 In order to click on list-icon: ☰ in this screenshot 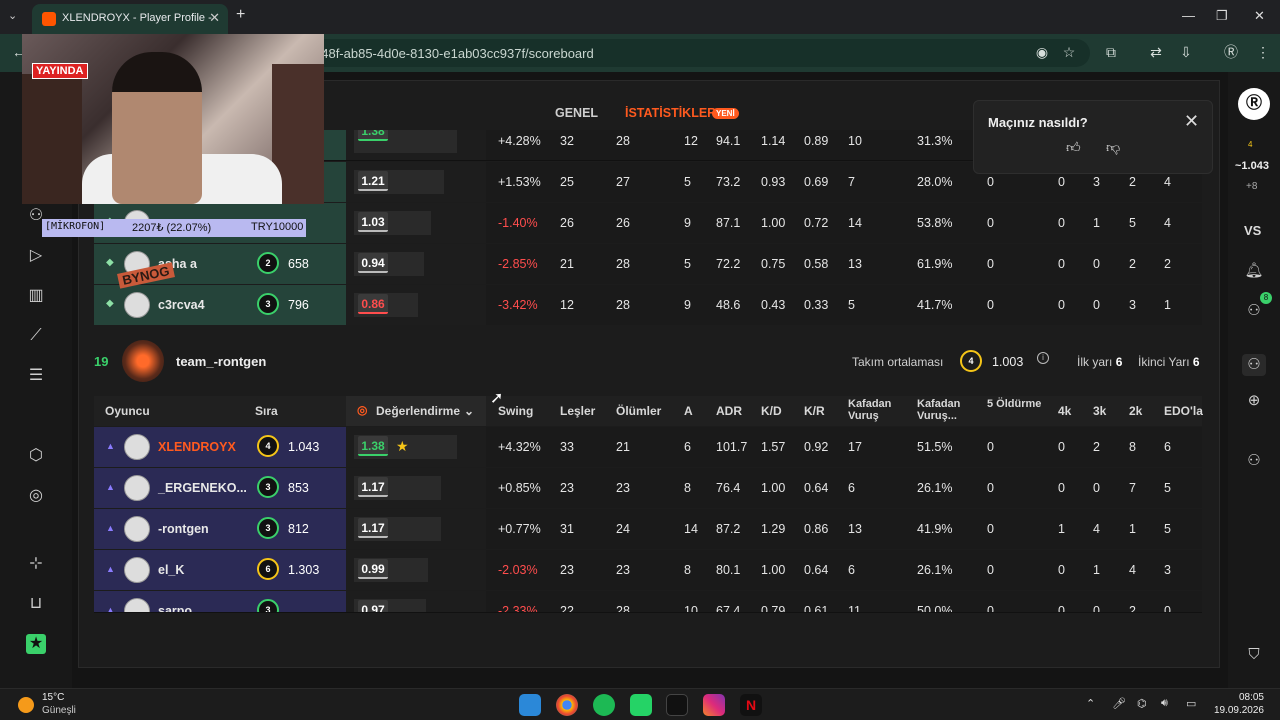, I will do `click(36, 376)`.